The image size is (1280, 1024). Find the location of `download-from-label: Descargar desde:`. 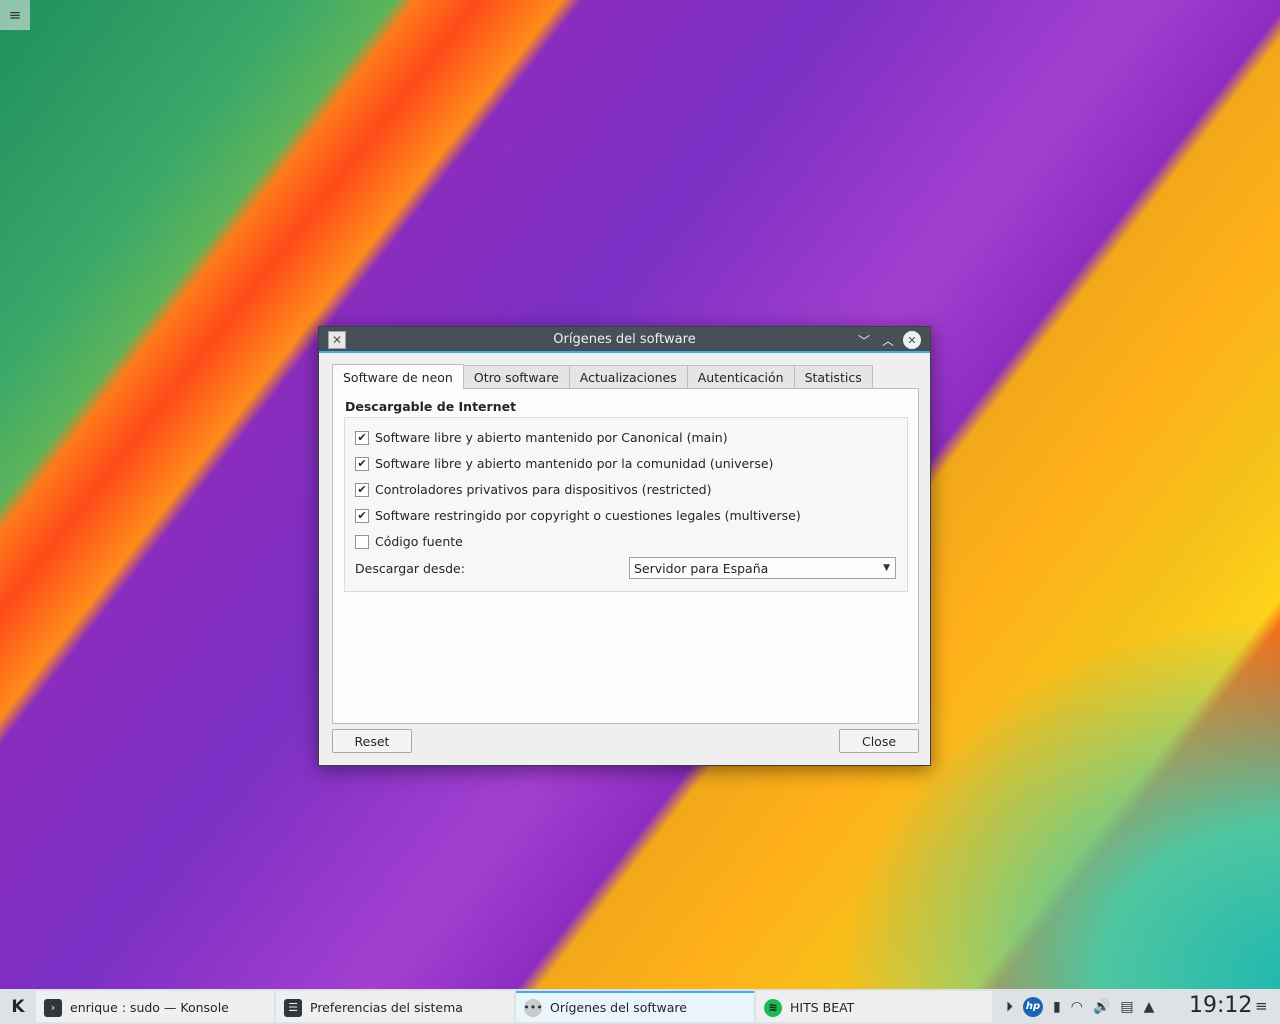

download-from-label: Descargar desde: is located at coordinates (410, 568).